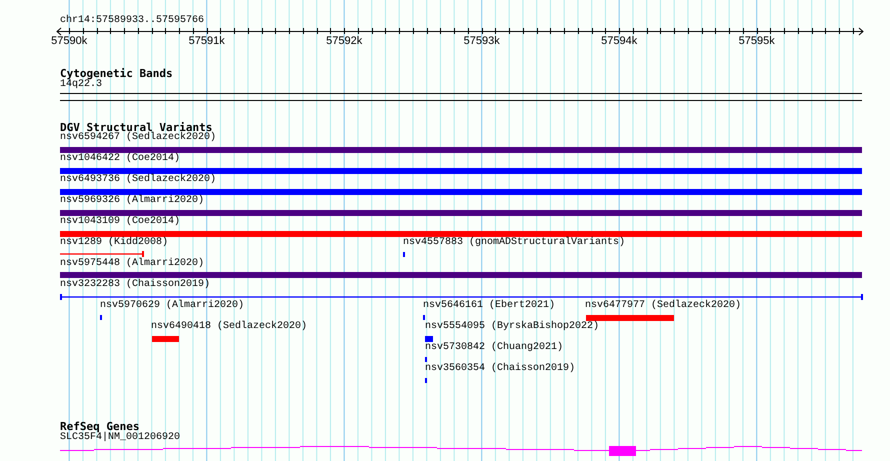  What do you see at coordinates (114, 243) in the screenshot?
I see `variant-label: nsv1289 (Kidd2008)` at bounding box center [114, 243].